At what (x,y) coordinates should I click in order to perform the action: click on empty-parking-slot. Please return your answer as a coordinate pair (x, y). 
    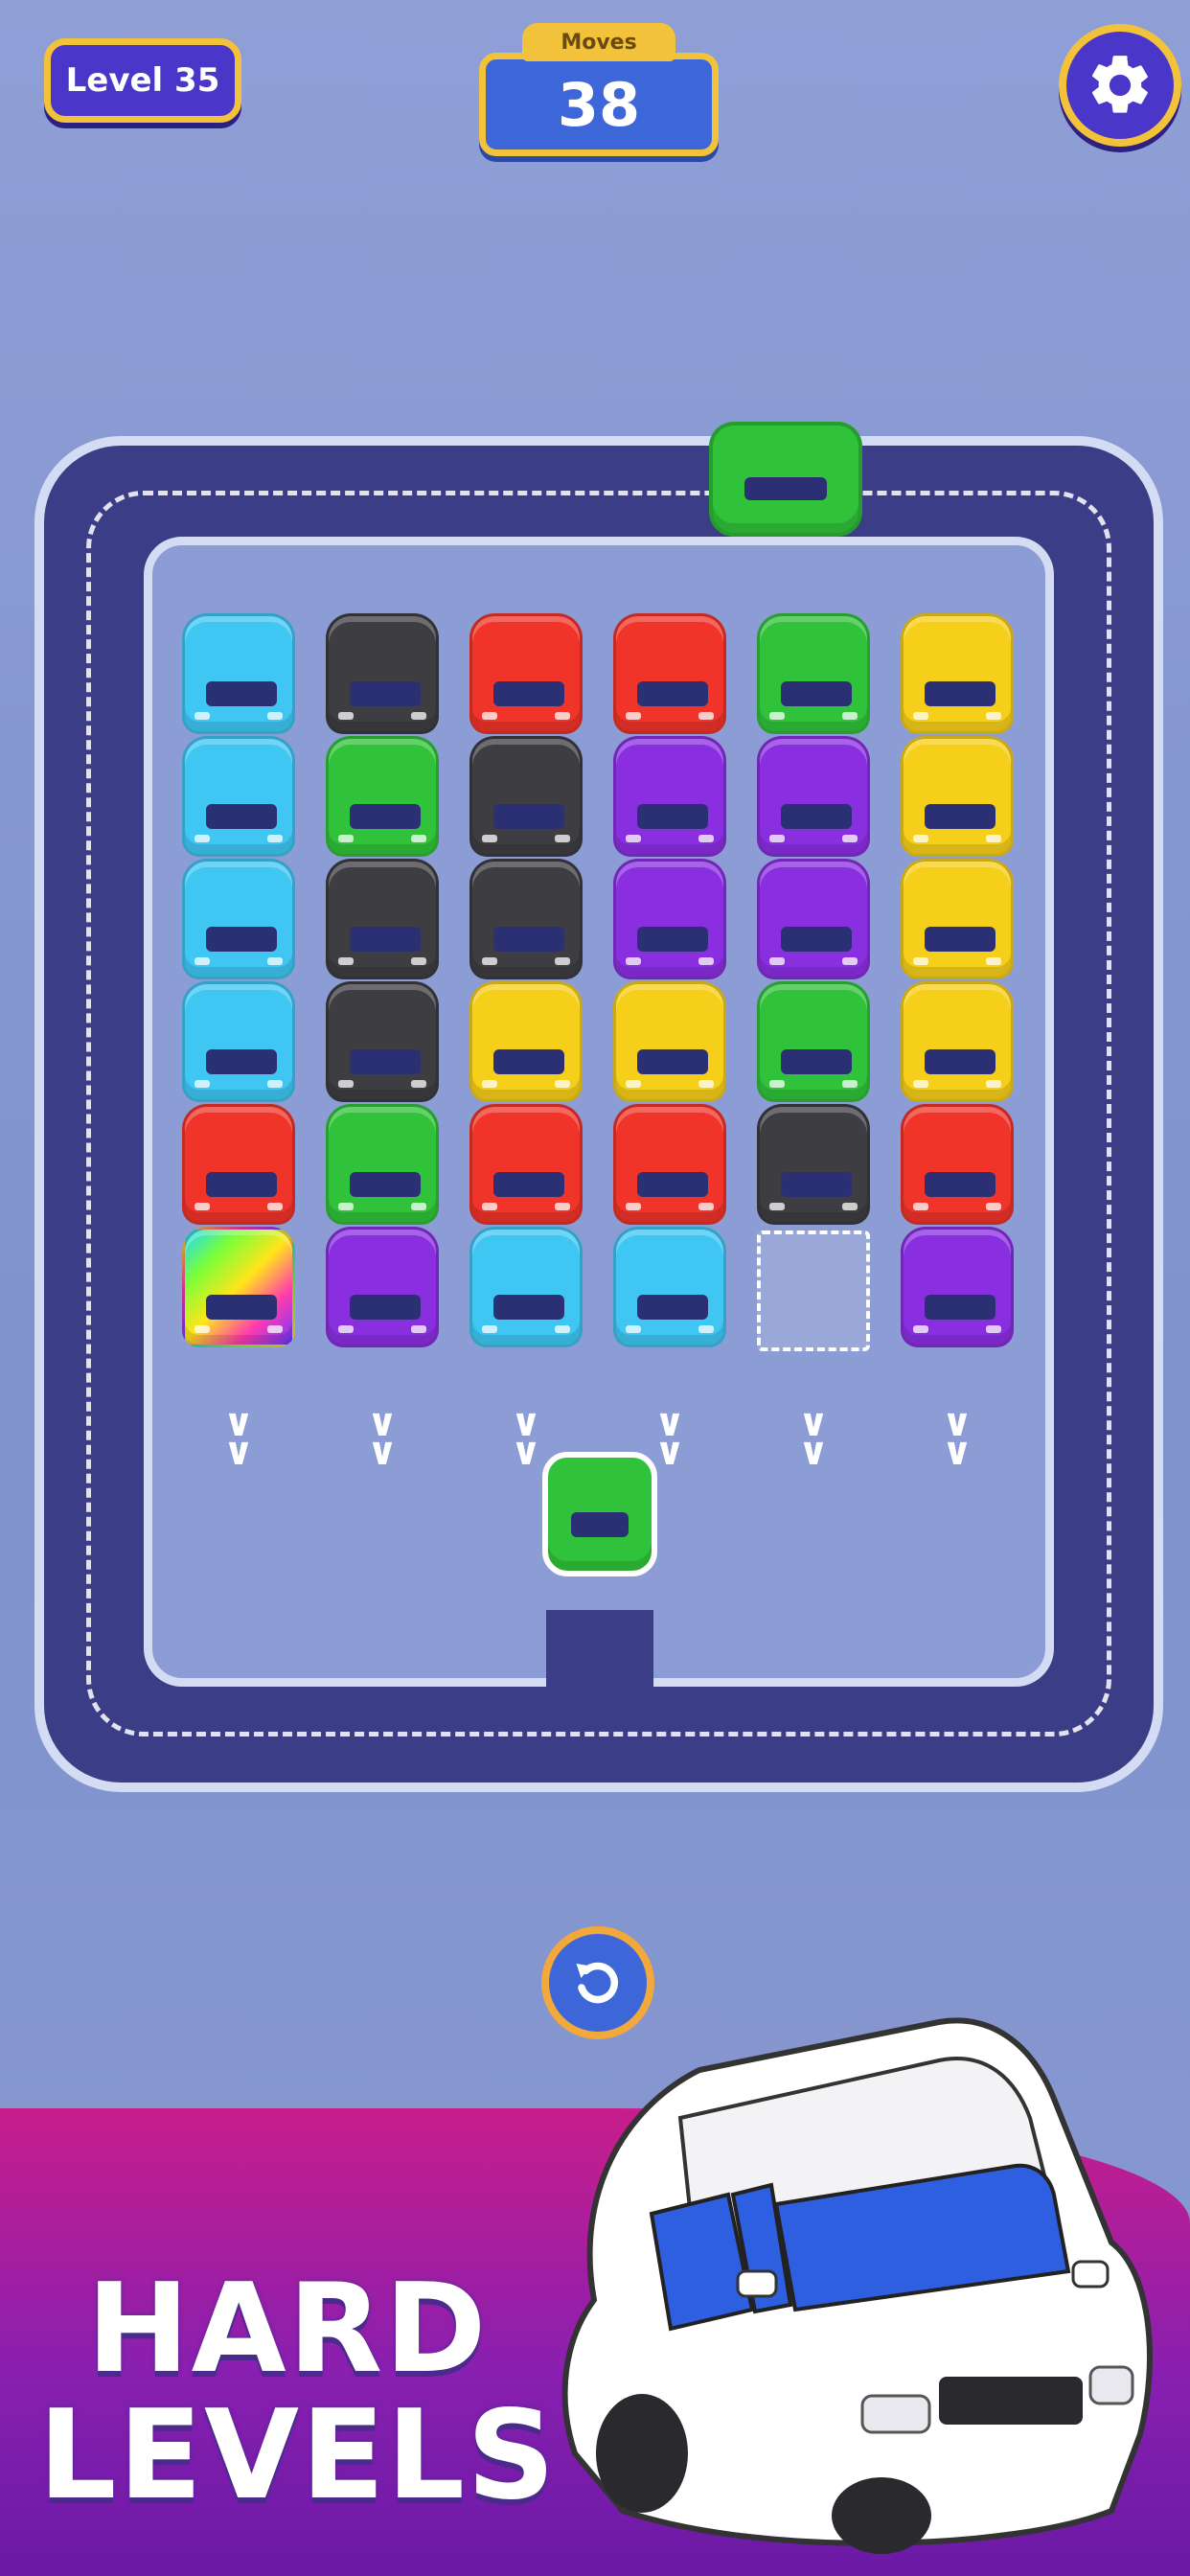
    Looking at the image, I should click on (813, 1290).